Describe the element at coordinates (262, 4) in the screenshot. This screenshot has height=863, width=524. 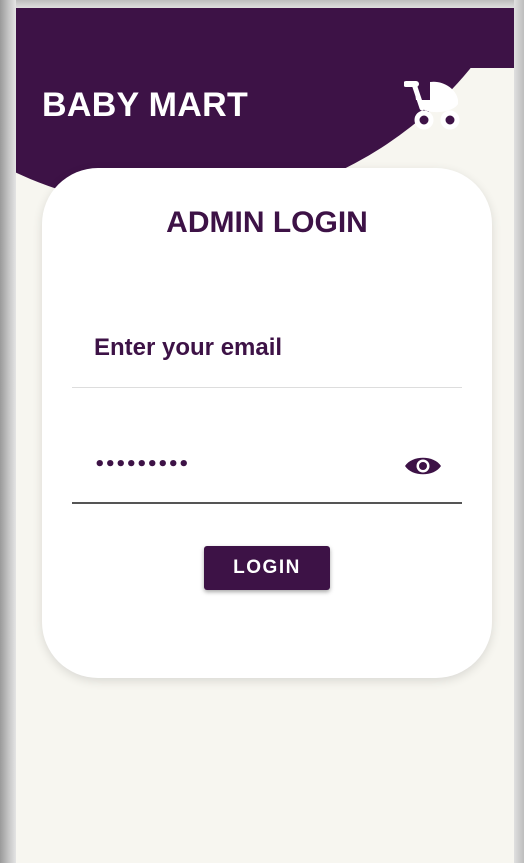
I see `window-top-border` at that location.